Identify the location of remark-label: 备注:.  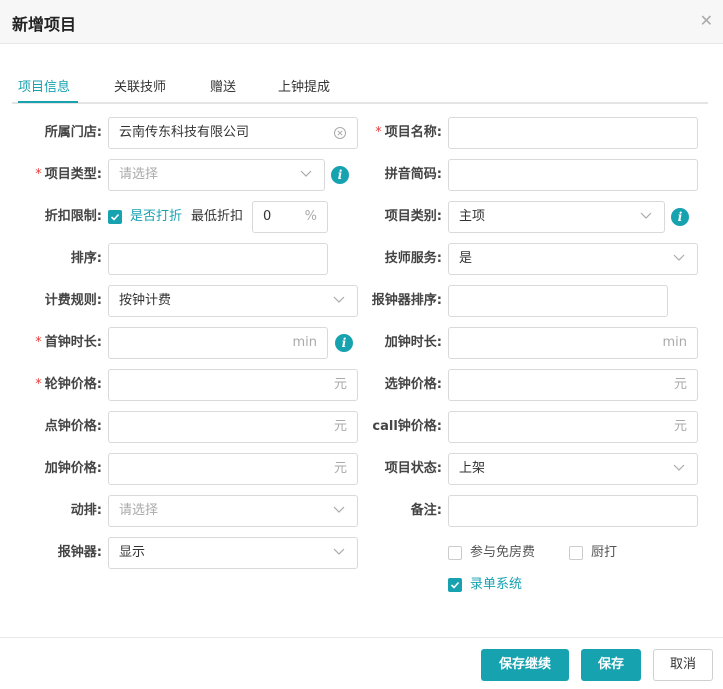
(426, 510).